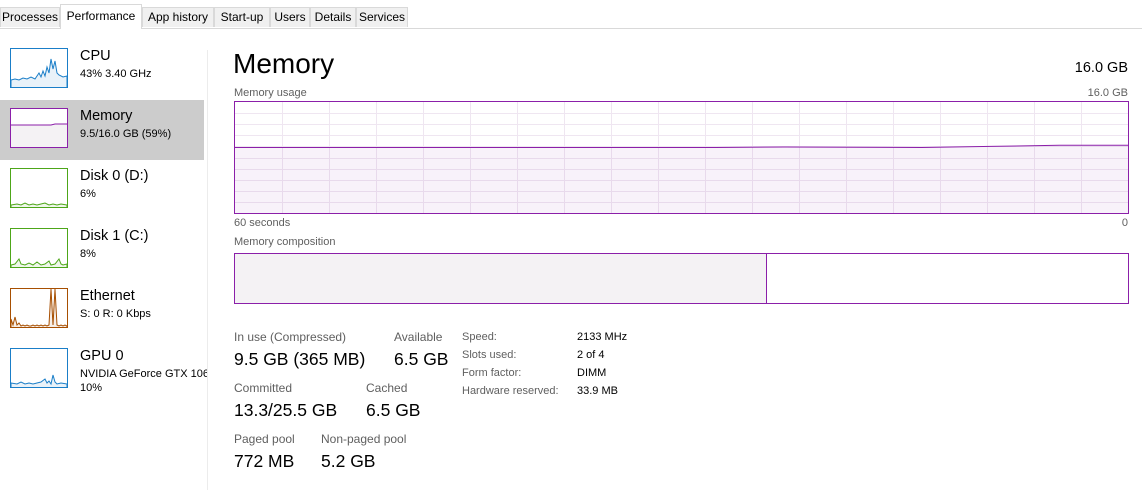 The image size is (1142, 502). What do you see at coordinates (681, 179) in the screenshot?
I see `memory-usage-area` at bounding box center [681, 179].